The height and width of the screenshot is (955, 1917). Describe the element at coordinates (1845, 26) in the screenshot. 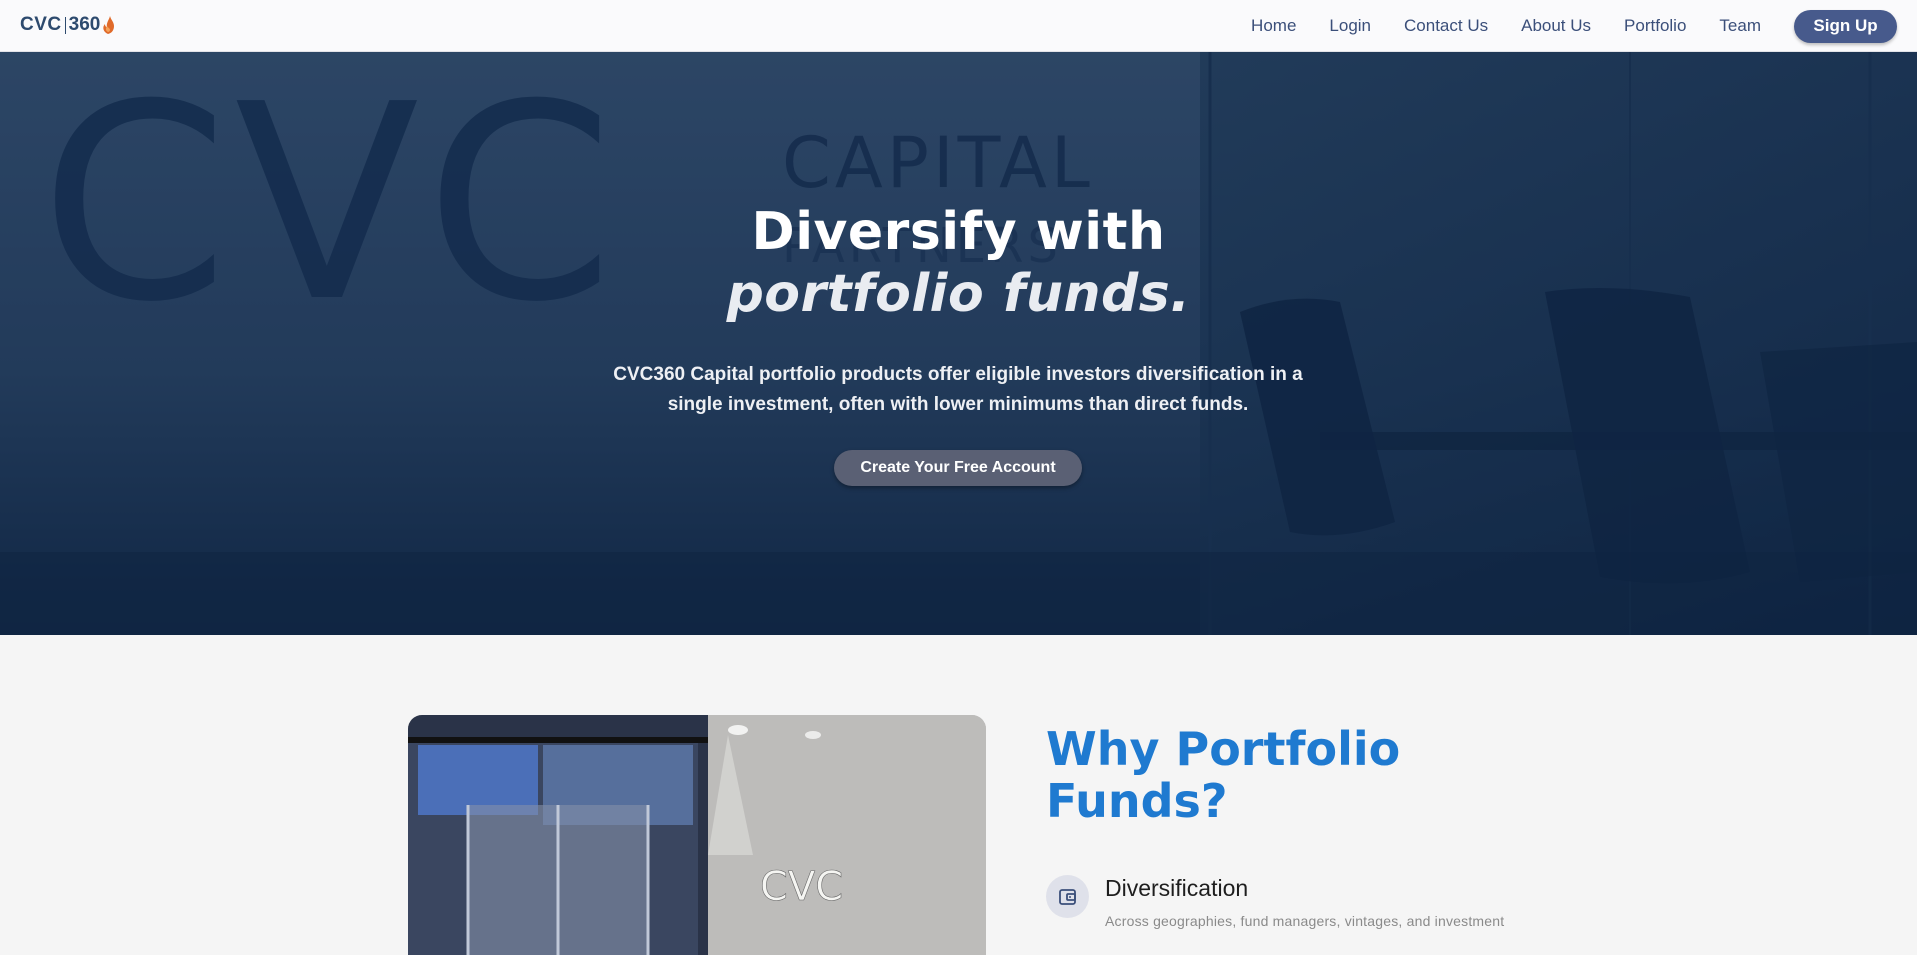

I see `sign-up-button: Sign Up` at that location.